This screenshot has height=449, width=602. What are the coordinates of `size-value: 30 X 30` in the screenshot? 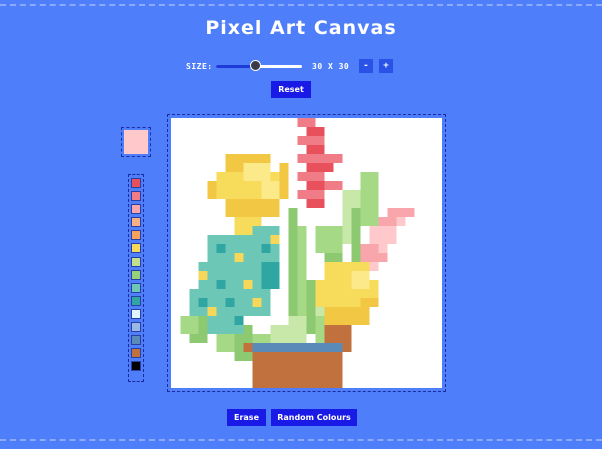 It's located at (331, 66).